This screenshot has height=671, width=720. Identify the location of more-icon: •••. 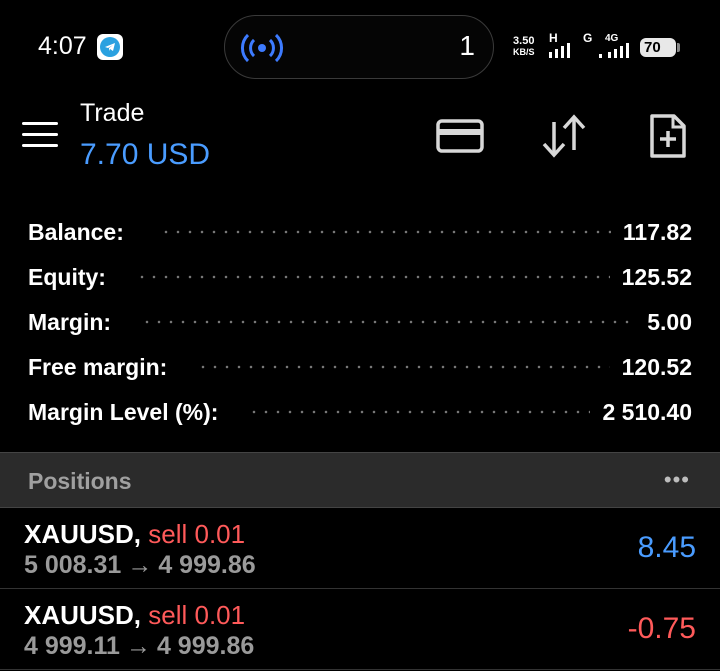
(677, 480).